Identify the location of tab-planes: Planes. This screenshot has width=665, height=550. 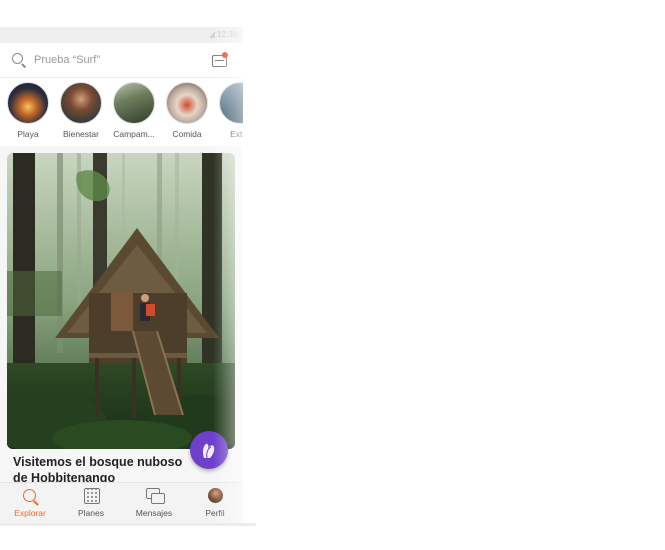
(91, 502).